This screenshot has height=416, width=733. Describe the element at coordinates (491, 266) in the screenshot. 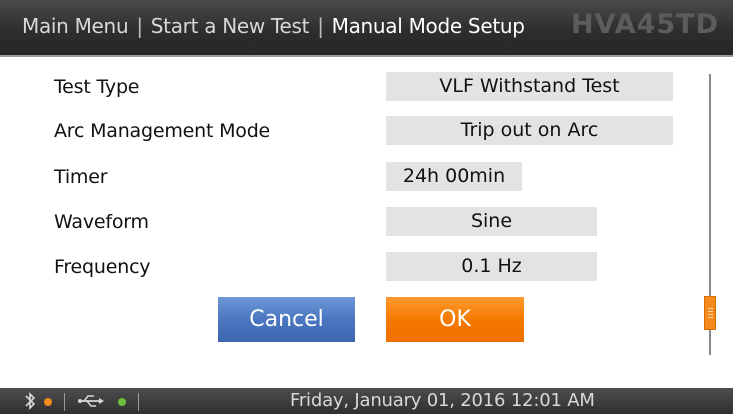

I see `frequency-field: 0.1 Hz` at that location.